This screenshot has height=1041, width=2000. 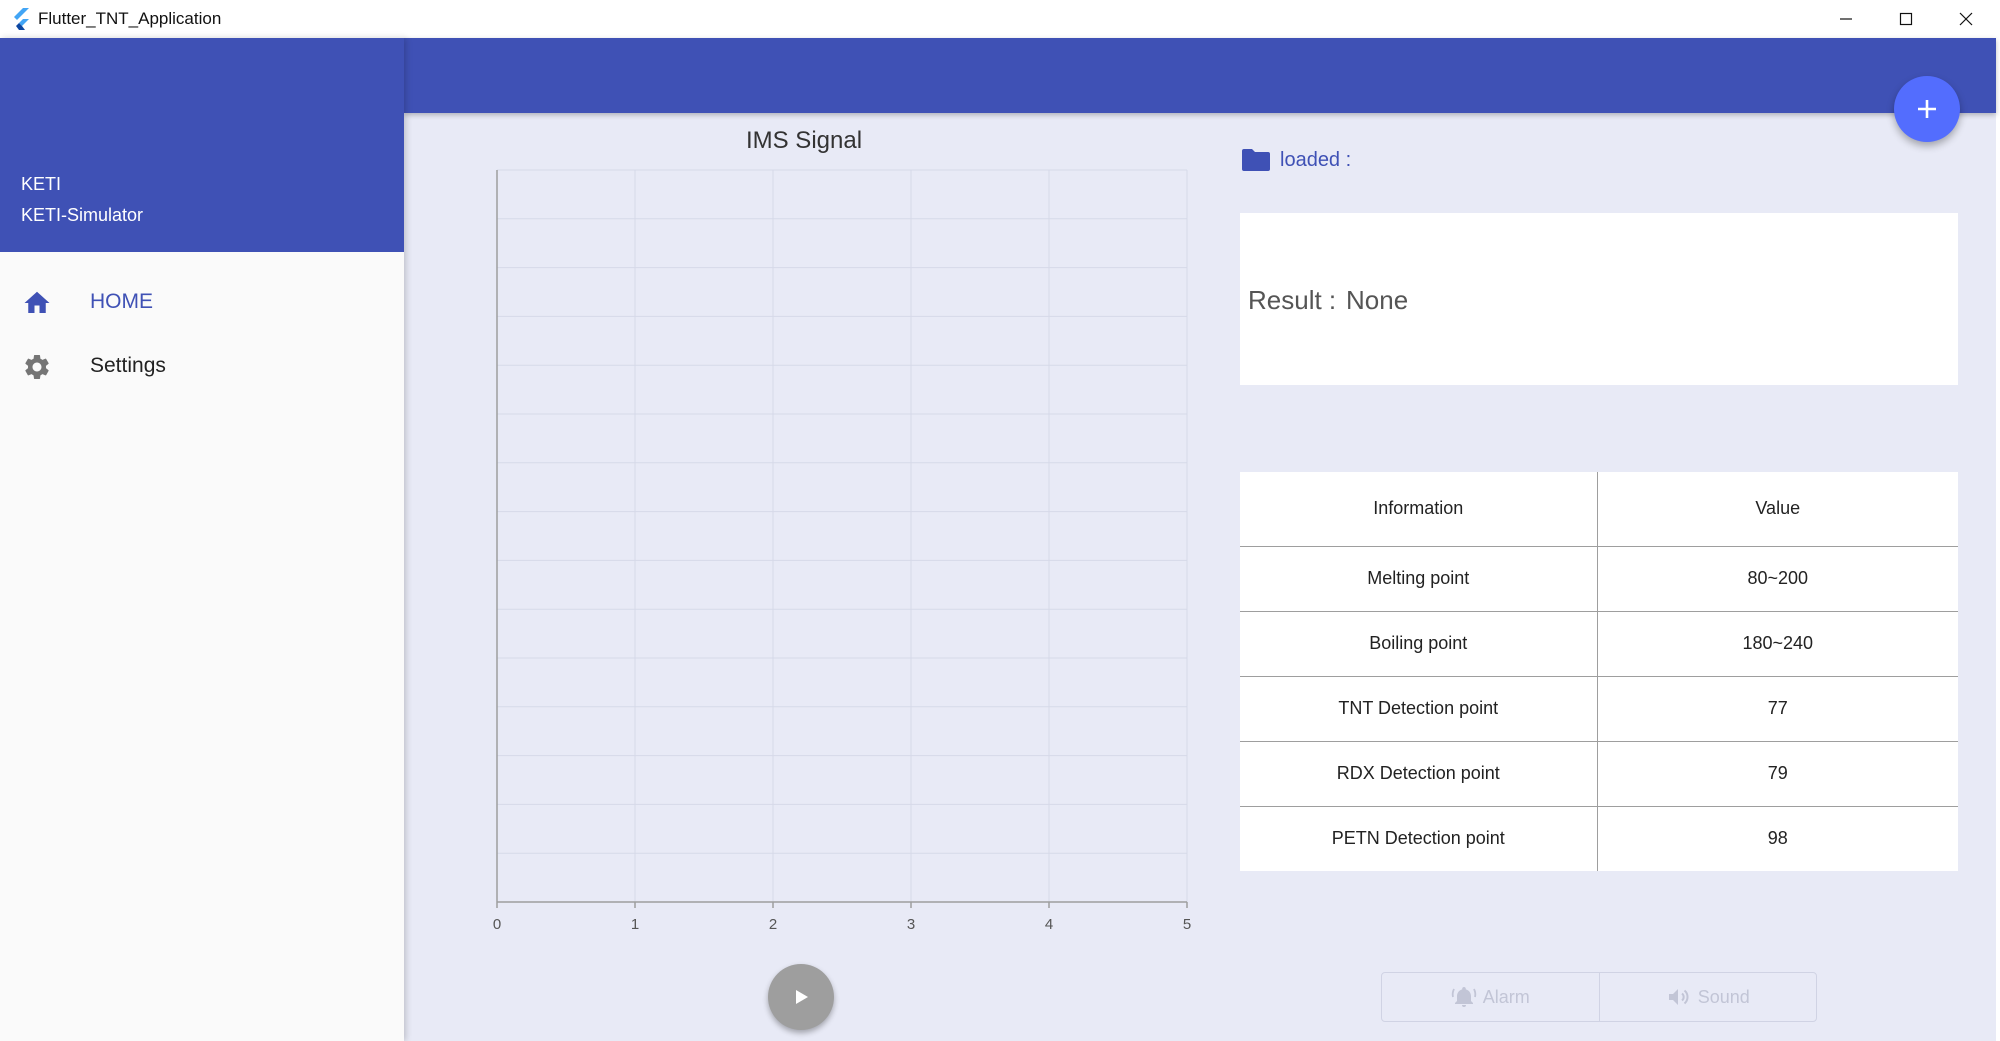 What do you see at coordinates (1419, 838) in the screenshot?
I see `table-cell-information: PETN Detection point` at bounding box center [1419, 838].